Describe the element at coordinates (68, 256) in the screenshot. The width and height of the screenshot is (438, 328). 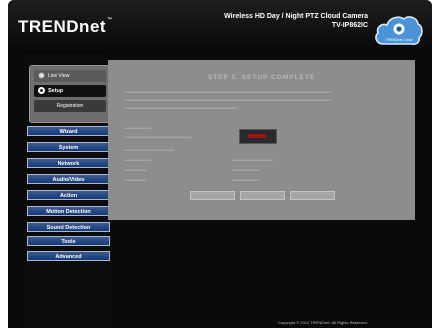
I see `menu-advanced: Advanced` at that location.